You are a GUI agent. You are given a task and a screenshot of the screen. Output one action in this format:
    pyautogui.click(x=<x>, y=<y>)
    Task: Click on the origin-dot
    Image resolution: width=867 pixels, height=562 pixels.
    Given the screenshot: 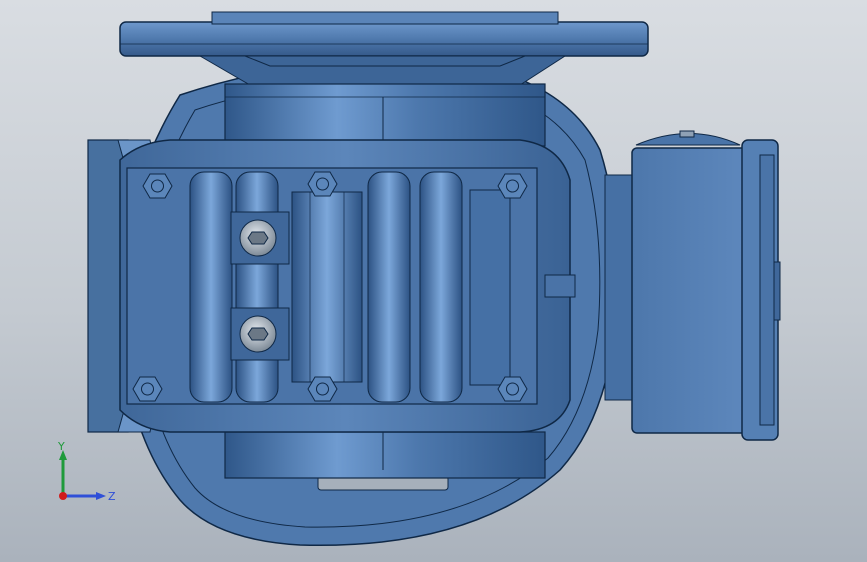 What is the action you would take?
    pyautogui.click(x=63, y=496)
    